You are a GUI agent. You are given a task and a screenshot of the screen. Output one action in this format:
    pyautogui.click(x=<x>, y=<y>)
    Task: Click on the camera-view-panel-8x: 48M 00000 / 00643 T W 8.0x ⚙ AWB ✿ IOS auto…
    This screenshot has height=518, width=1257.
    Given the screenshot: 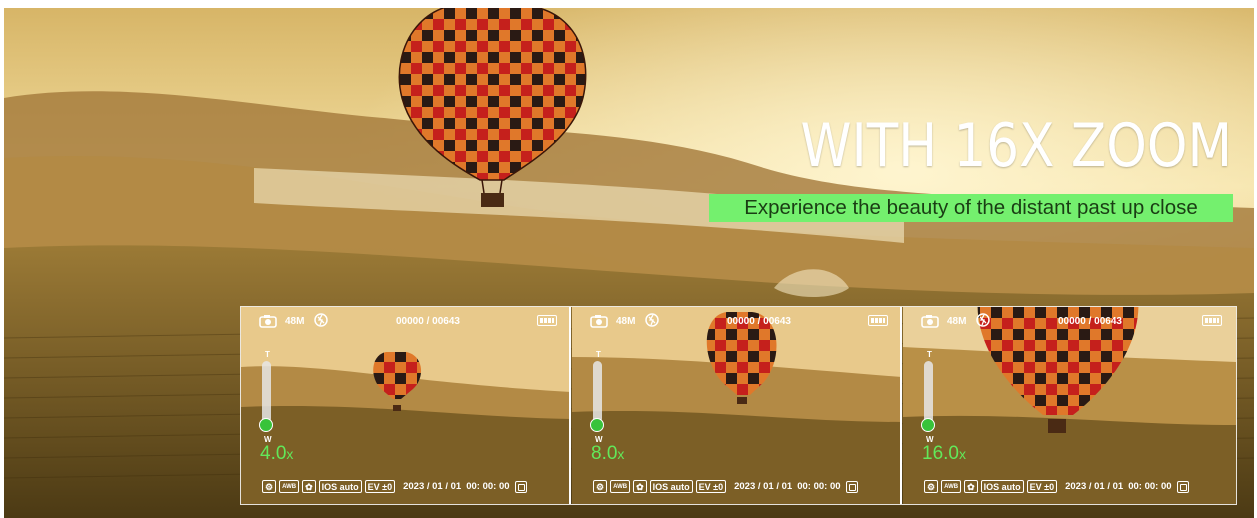 What is the action you would take?
    pyautogui.click(x=737, y=405)
    